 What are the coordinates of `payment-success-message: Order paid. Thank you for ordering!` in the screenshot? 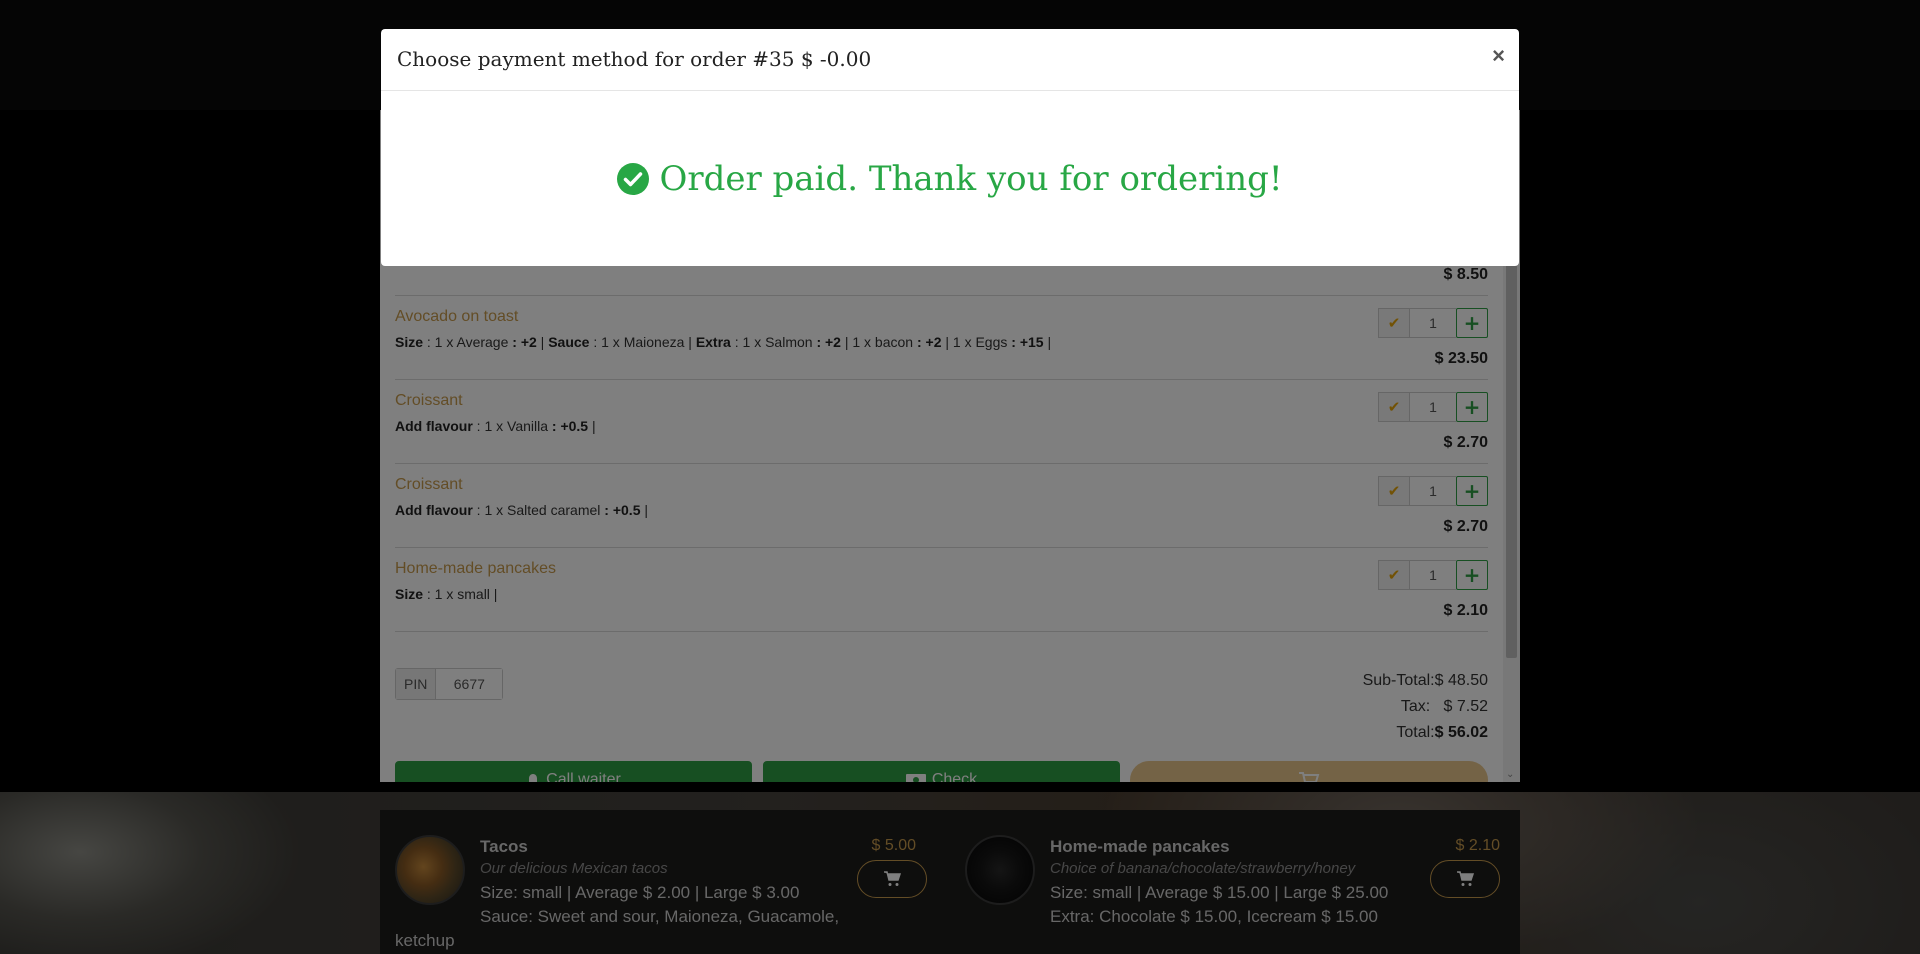 It's located at (971, 178).